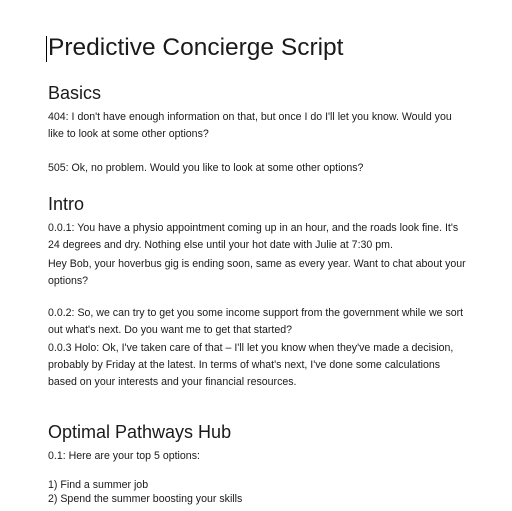 This screenshot has height=511, width=512. What do you see at coordinates (46, 49) in the screenshot?
I see `text-cursor` at bounding box center [46, 49].